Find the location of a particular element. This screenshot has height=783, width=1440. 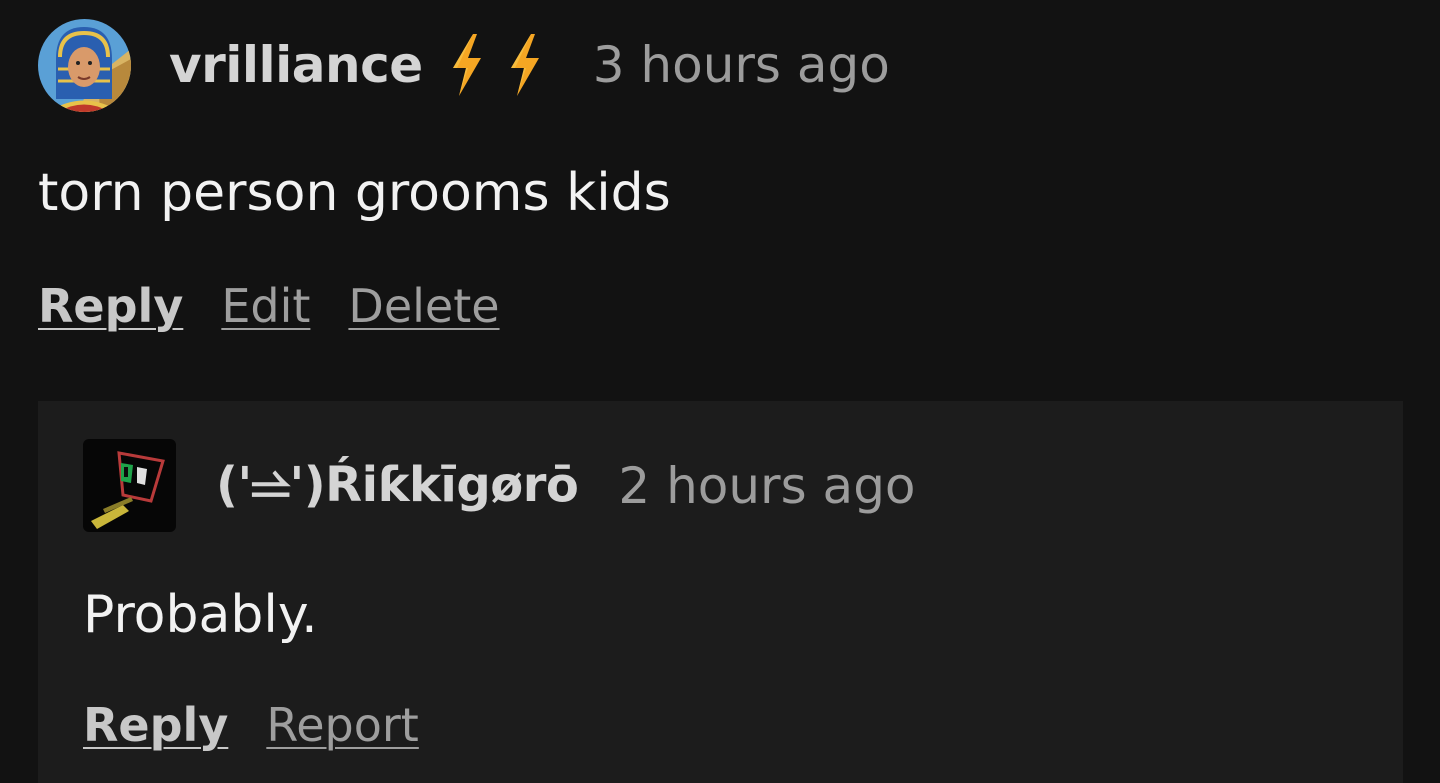

edit-button: Edit is located at coordinates (265, 306).